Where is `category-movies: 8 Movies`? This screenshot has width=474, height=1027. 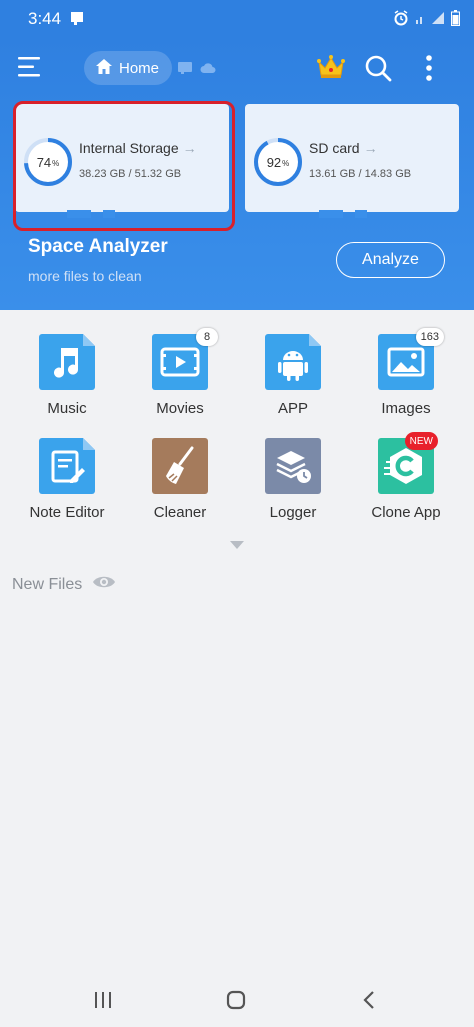 category-movies: 8 Movies is located at coordinates (180, 372).